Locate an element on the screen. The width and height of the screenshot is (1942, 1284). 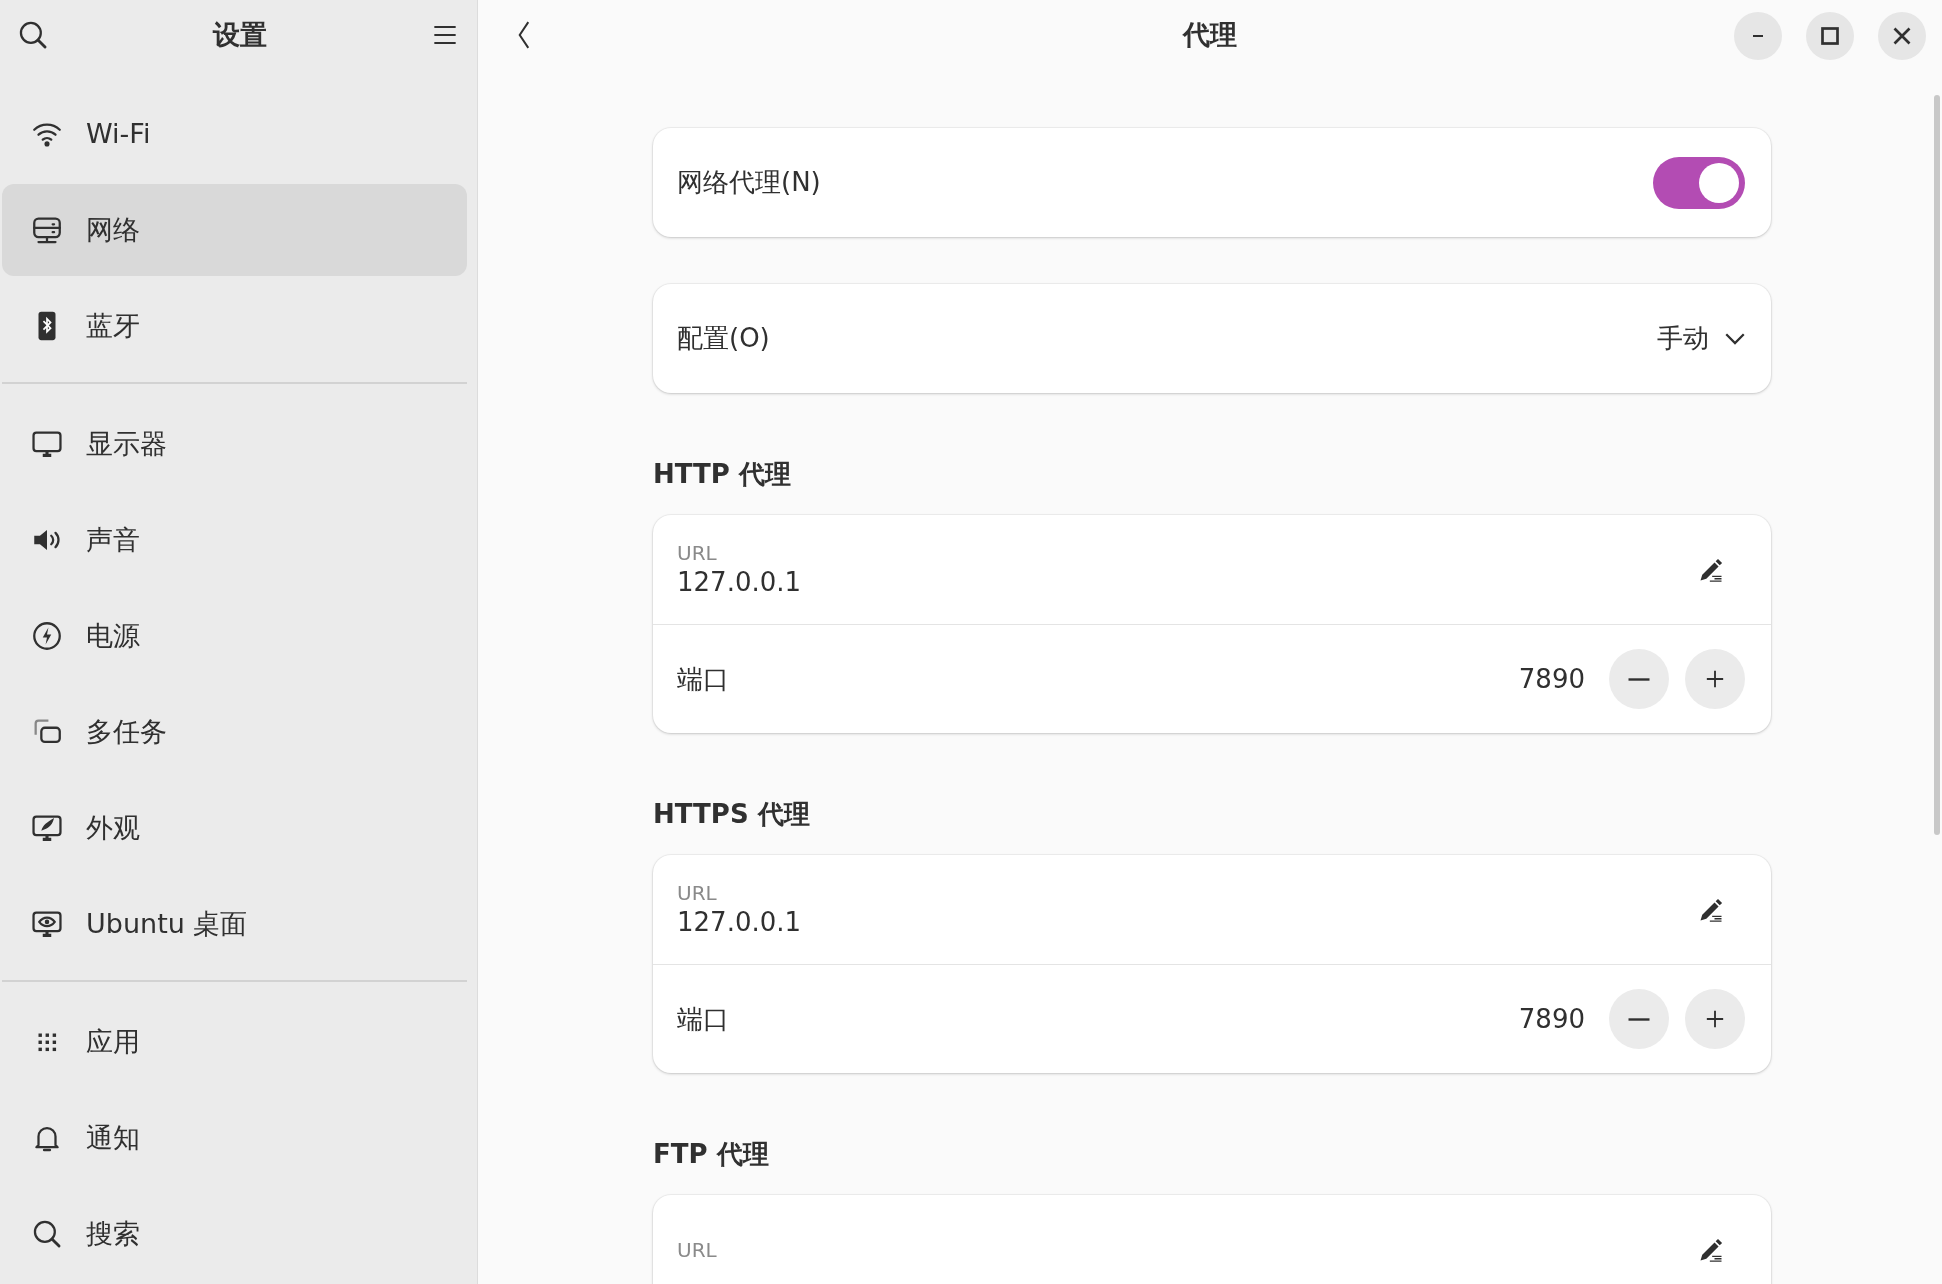
maximize-button is located at coordinates (1830, 36).